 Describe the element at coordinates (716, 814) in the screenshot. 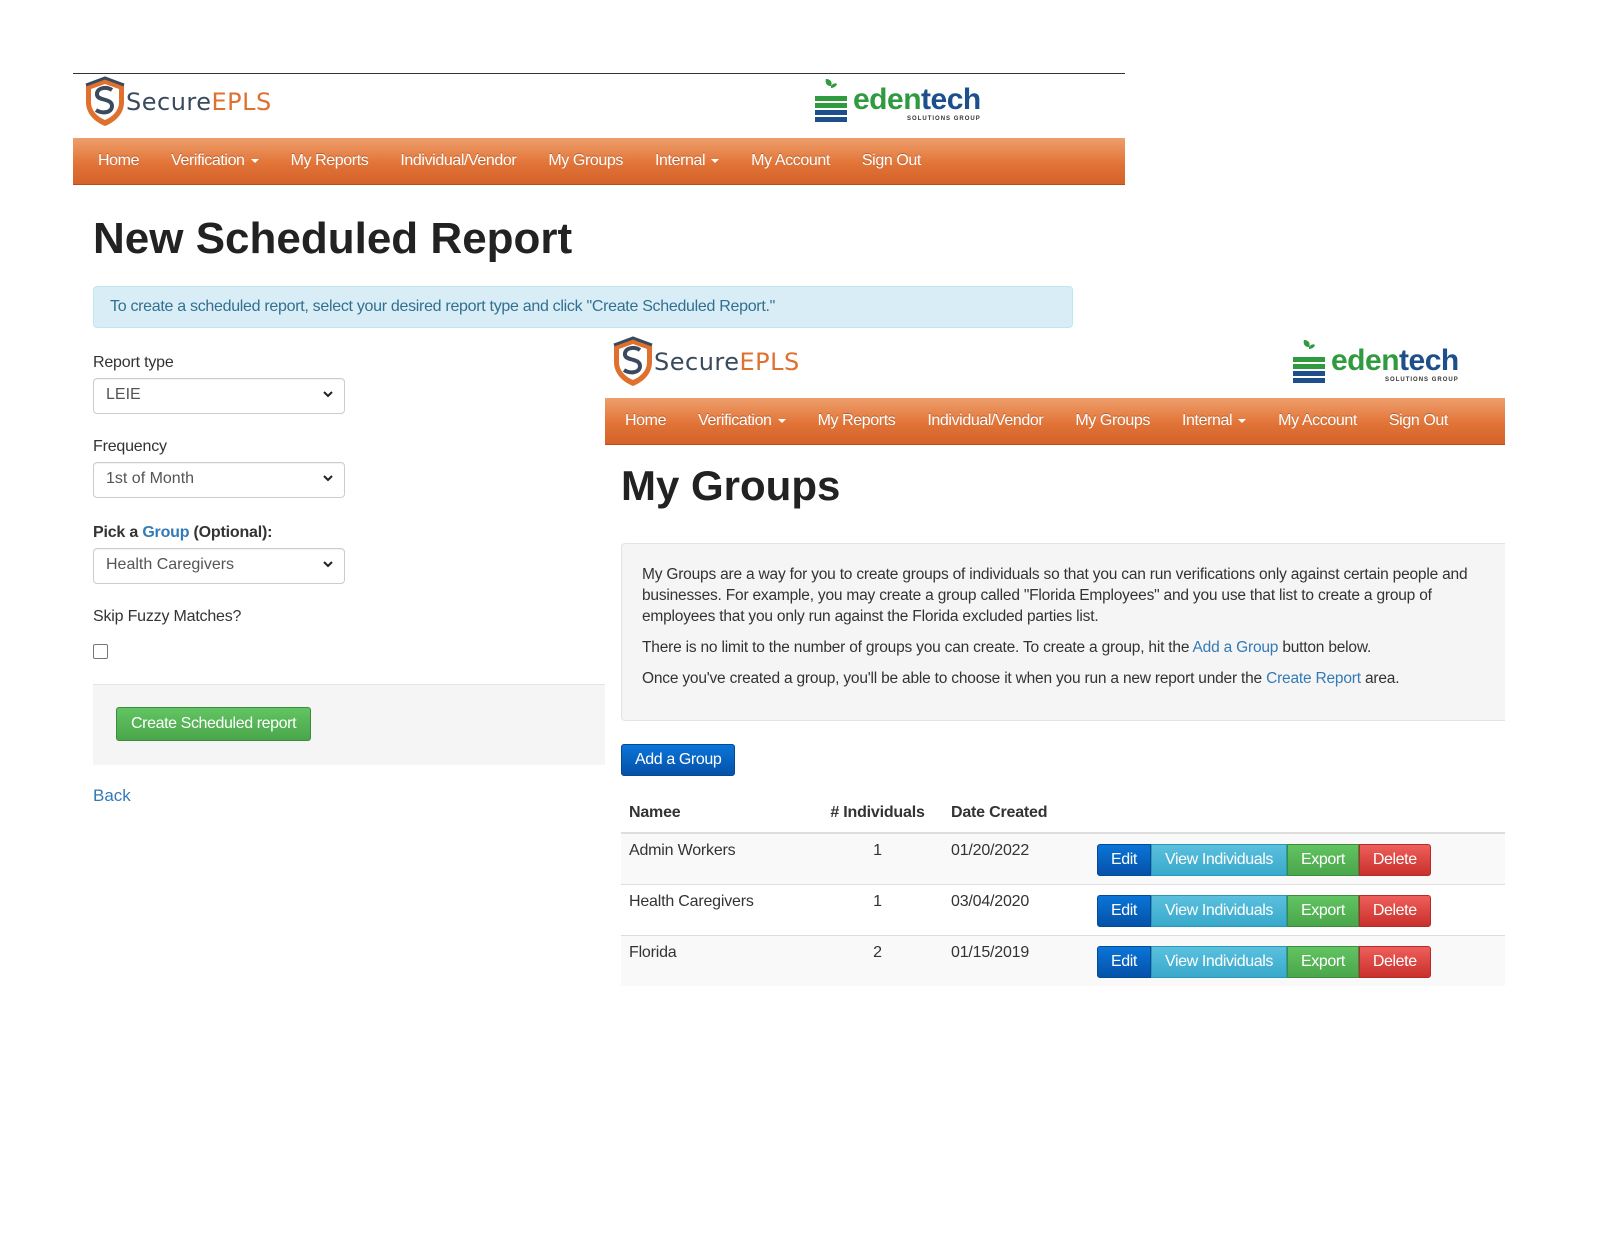

I see `column-header-name: Namee` at that location.